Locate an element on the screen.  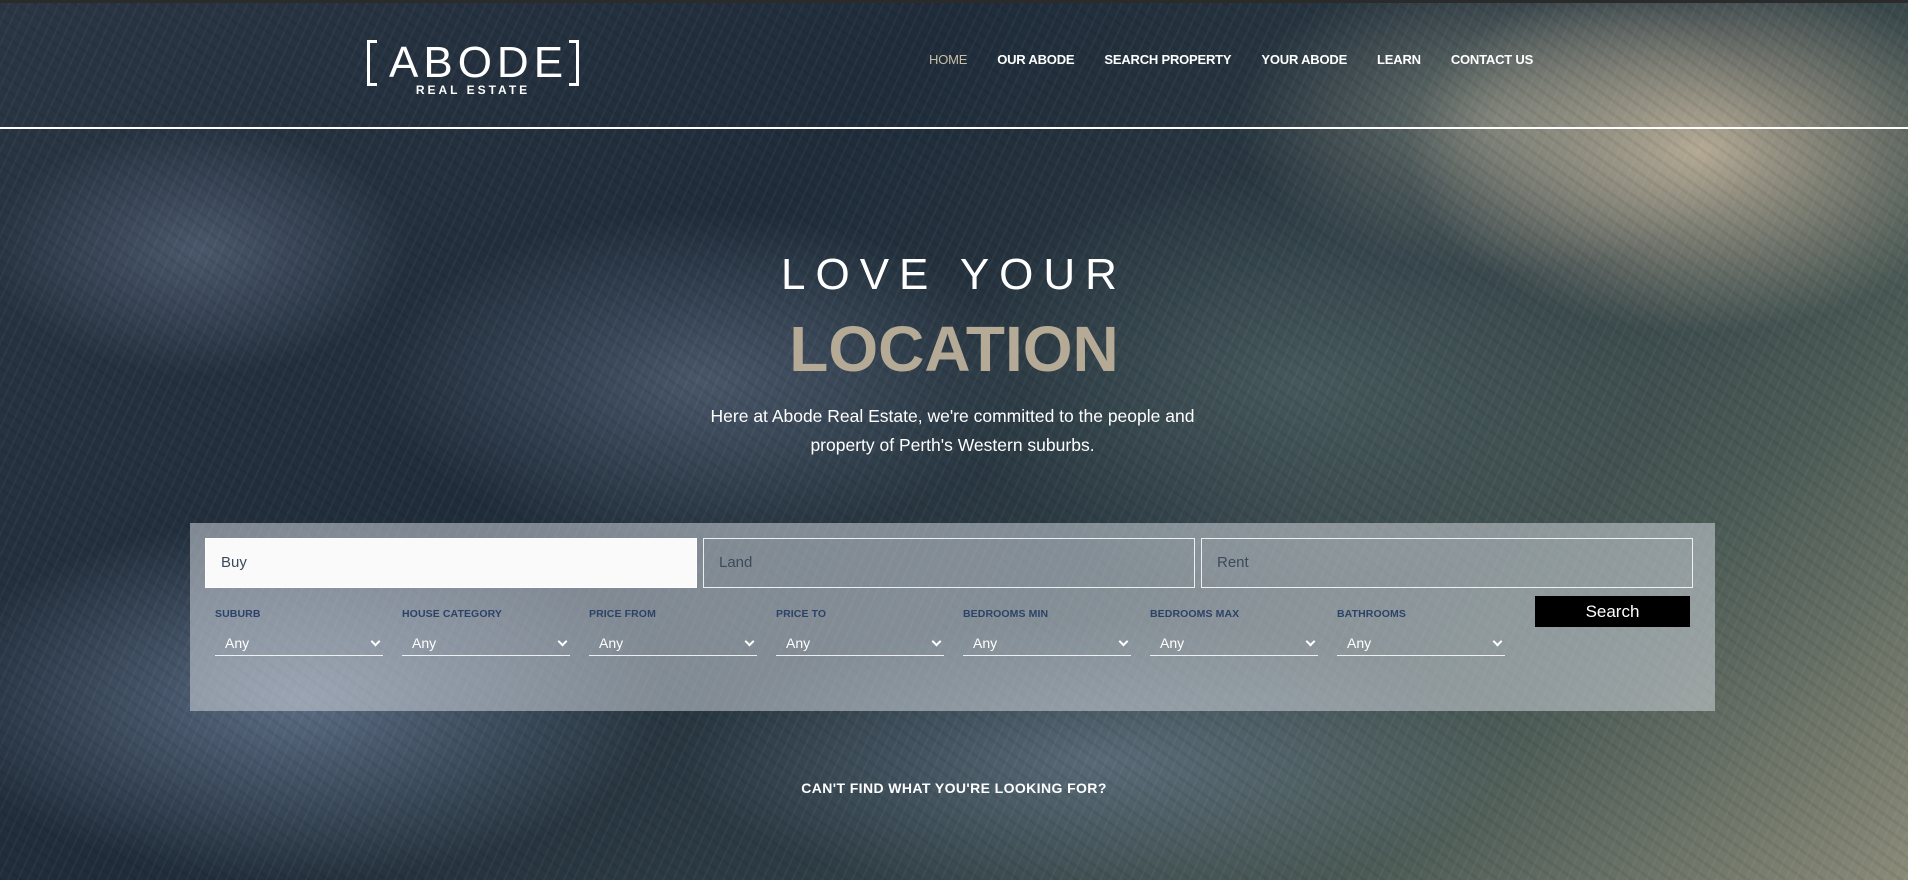
tab-land: Land is located at coordinates (949, 563).